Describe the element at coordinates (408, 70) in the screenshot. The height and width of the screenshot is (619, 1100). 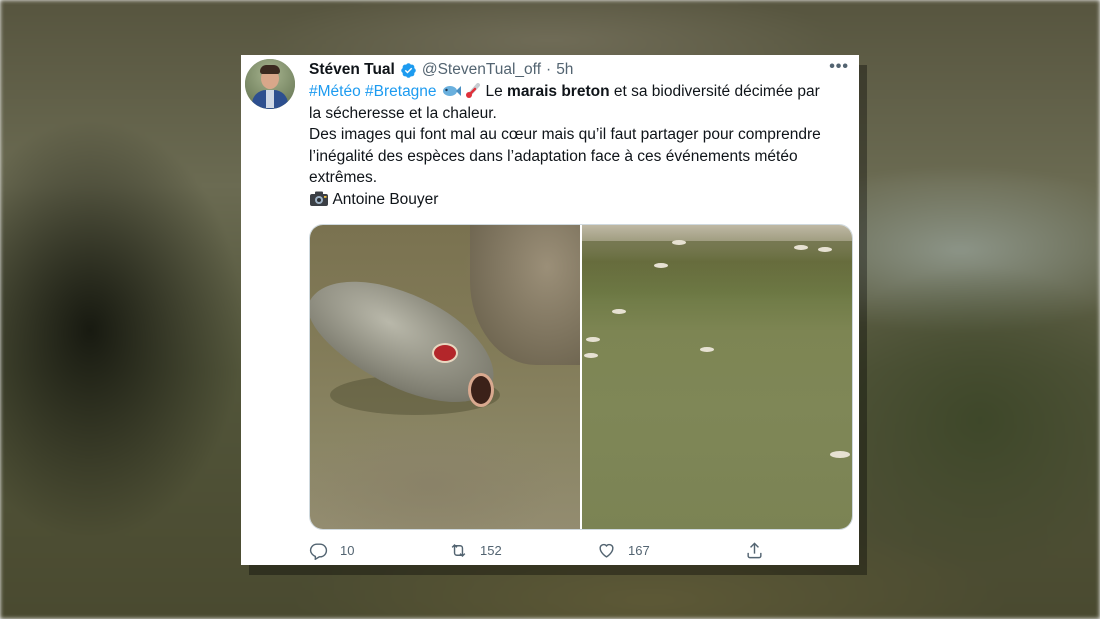
I see `verified-badge-icon` at that location.